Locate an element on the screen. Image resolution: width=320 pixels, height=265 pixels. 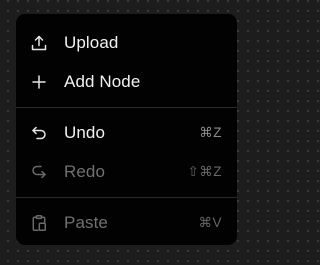
menu-item-label: Upload is located at coordinates (91, 42).